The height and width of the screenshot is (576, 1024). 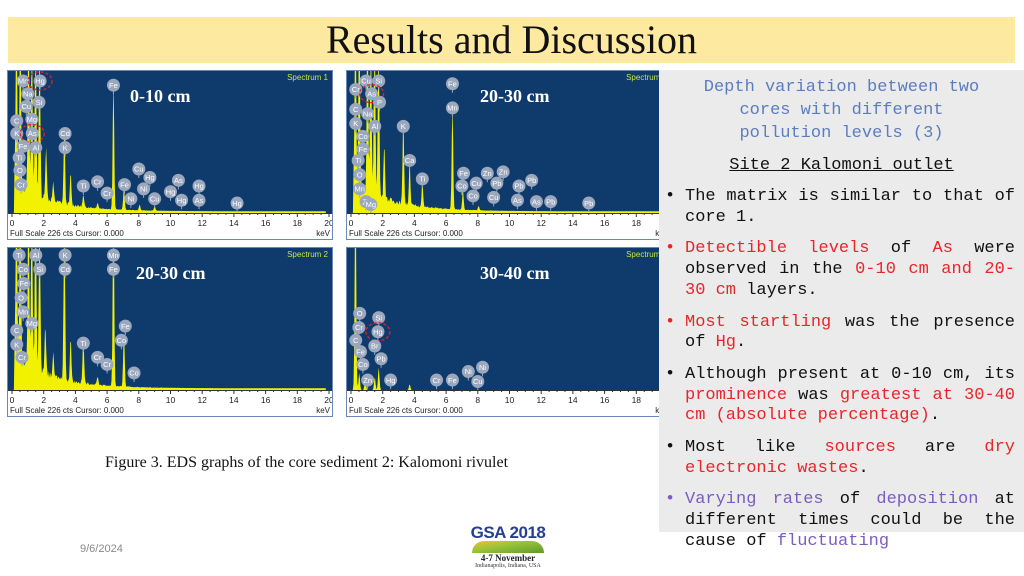 What do you see at coordinates (171, 273) in the screenshot?
I see `depth-label: 20-30 cm` at bounding box center [171, 273].